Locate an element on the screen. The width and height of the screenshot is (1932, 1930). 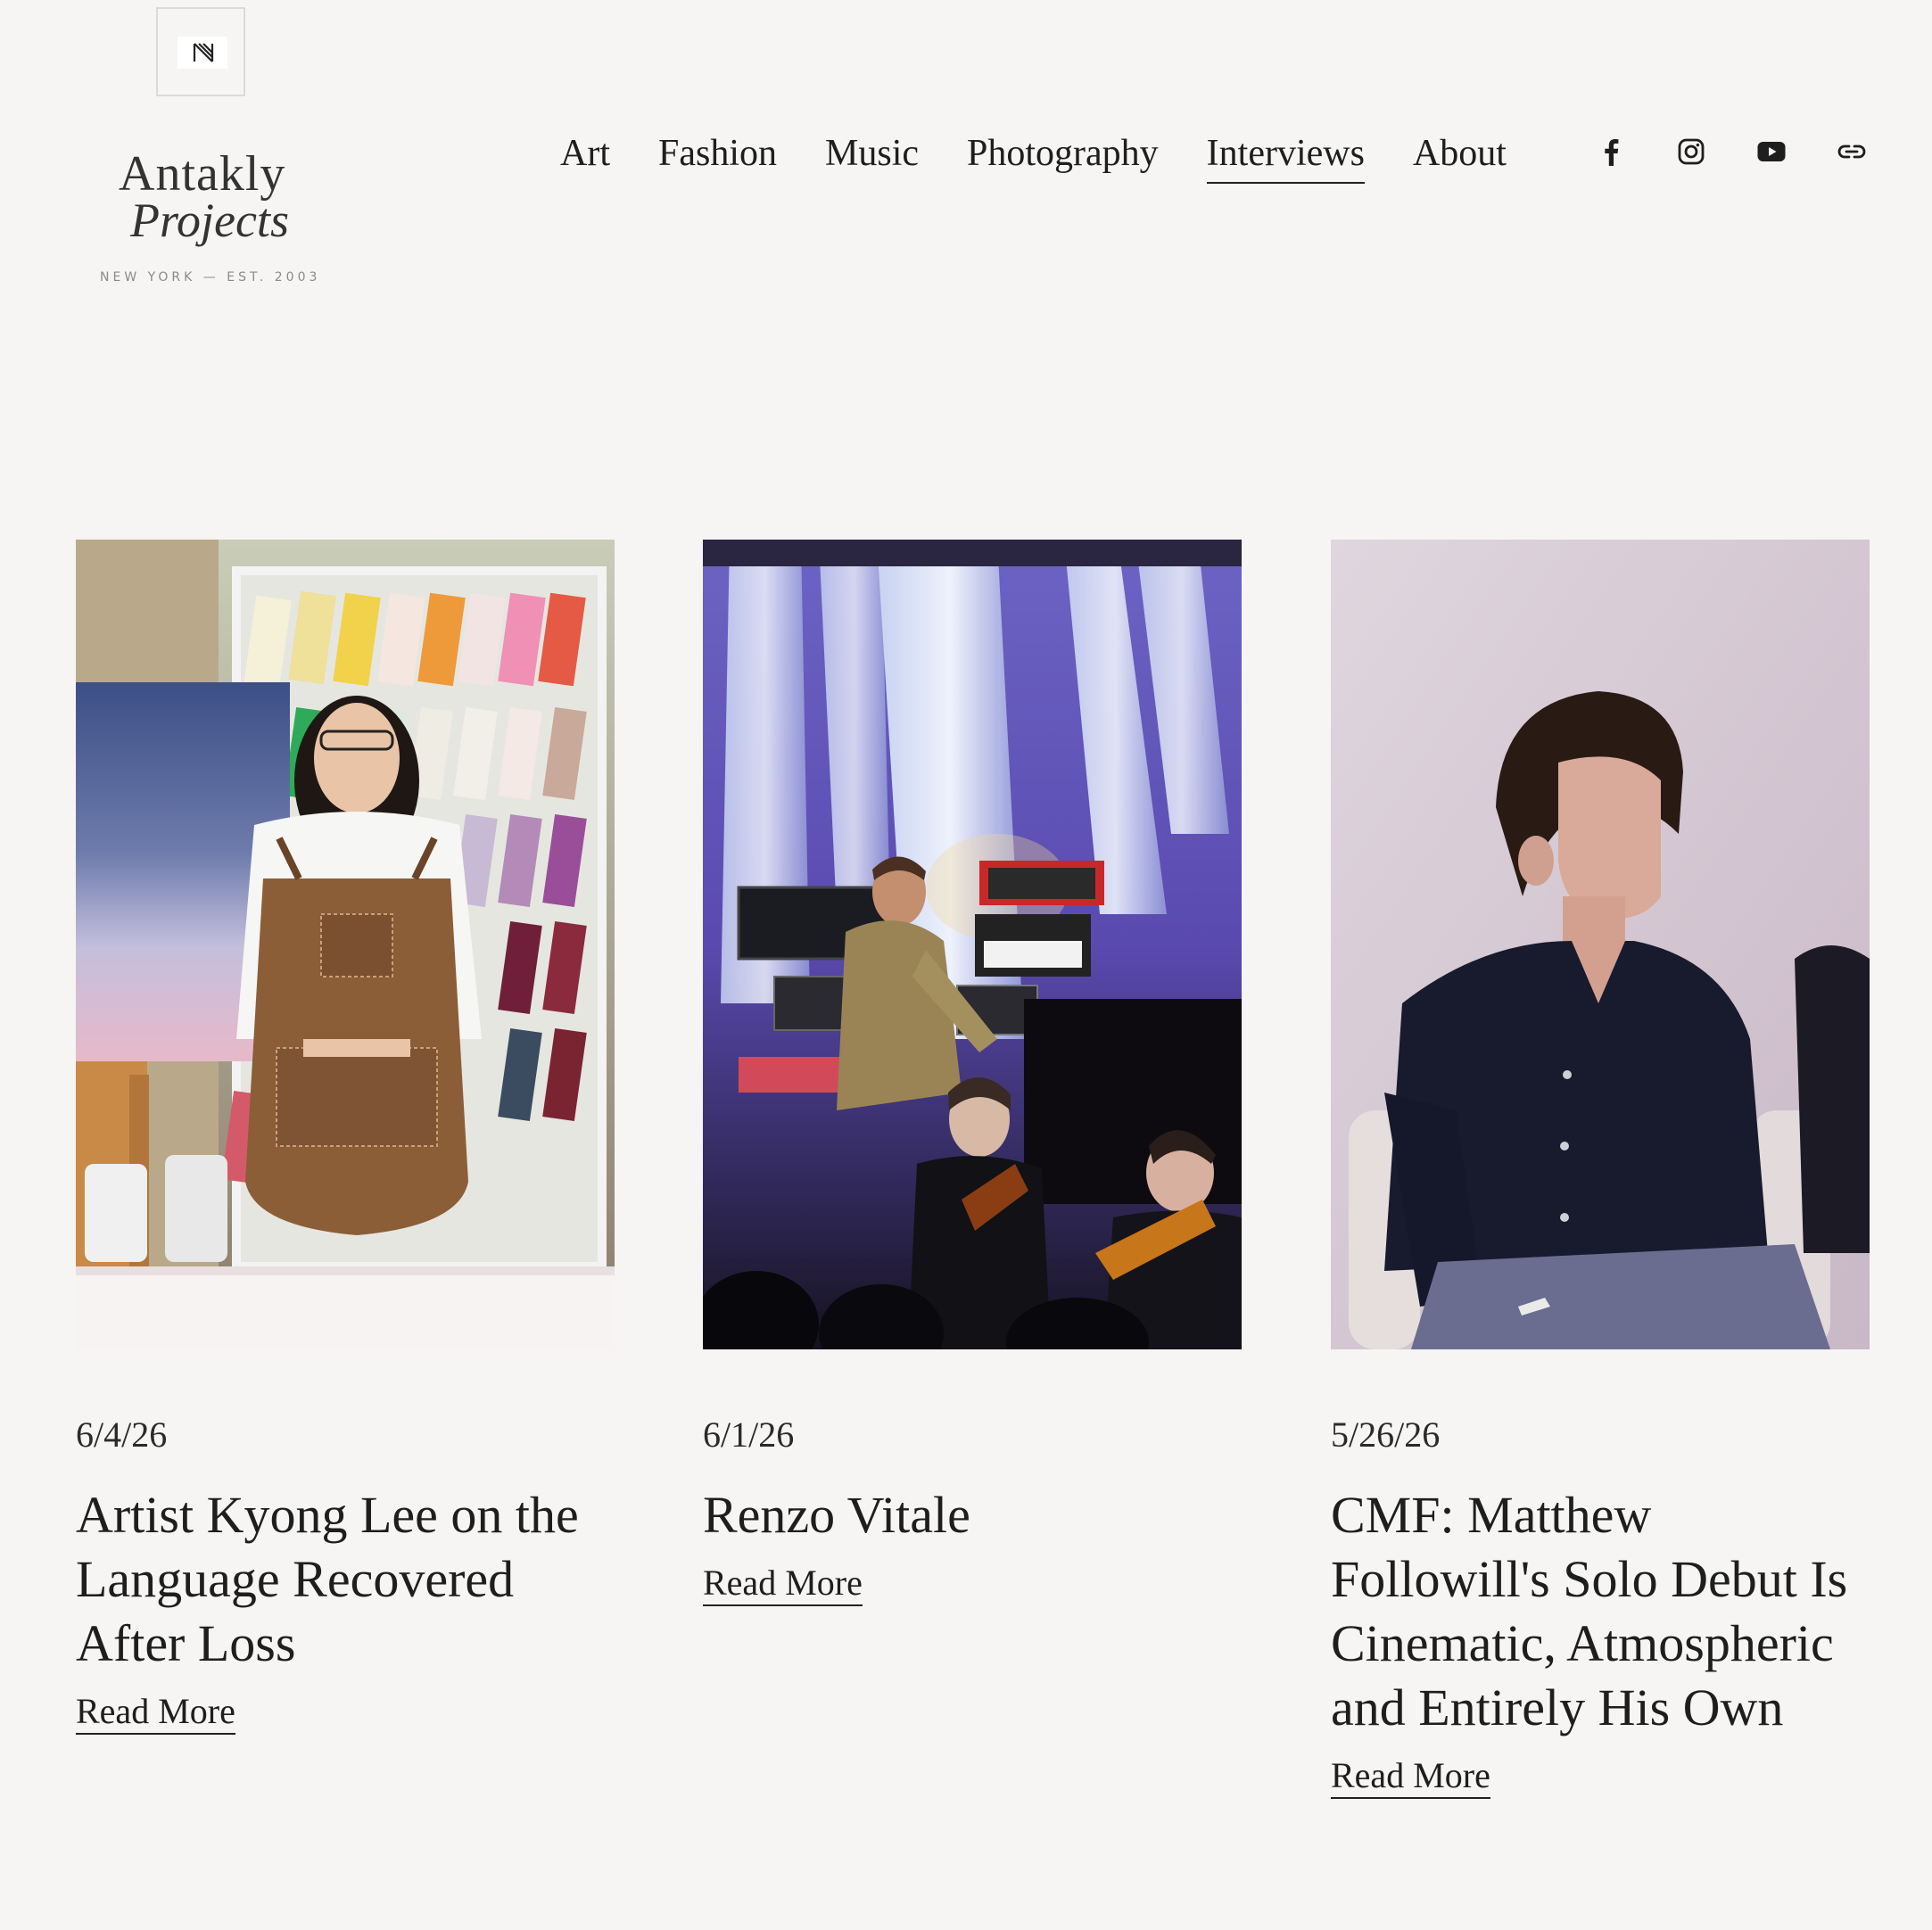
post-date: 6/4/26 is located at coordinates (122, 1435).